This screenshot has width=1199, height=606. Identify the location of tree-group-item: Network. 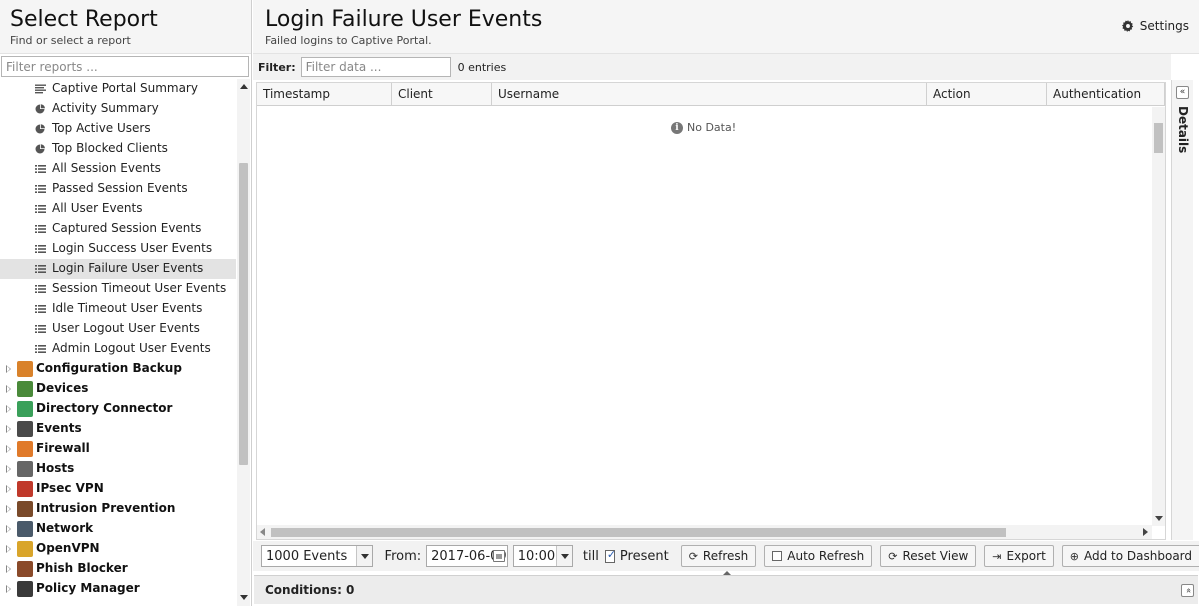
(118, 529).